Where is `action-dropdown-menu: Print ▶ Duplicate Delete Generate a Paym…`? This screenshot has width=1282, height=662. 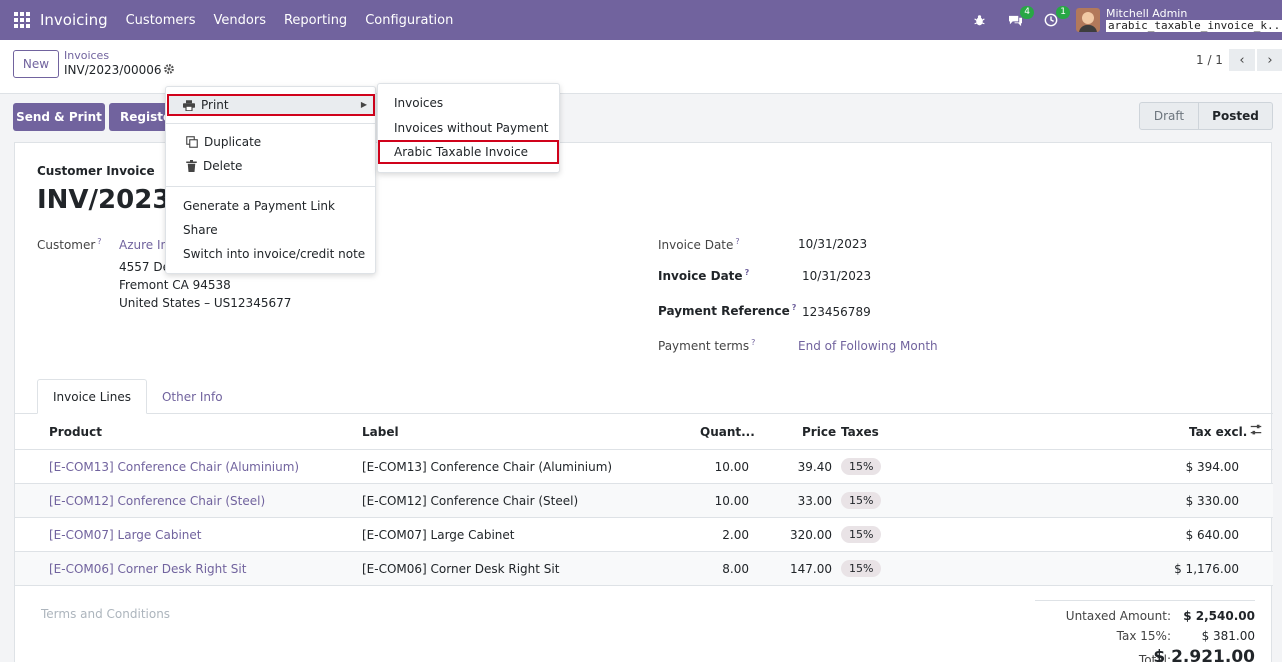
action-dropdown-menu: Print ▶ Duplicate Delete Generate a Paym… is located at coordinates (270, 180).